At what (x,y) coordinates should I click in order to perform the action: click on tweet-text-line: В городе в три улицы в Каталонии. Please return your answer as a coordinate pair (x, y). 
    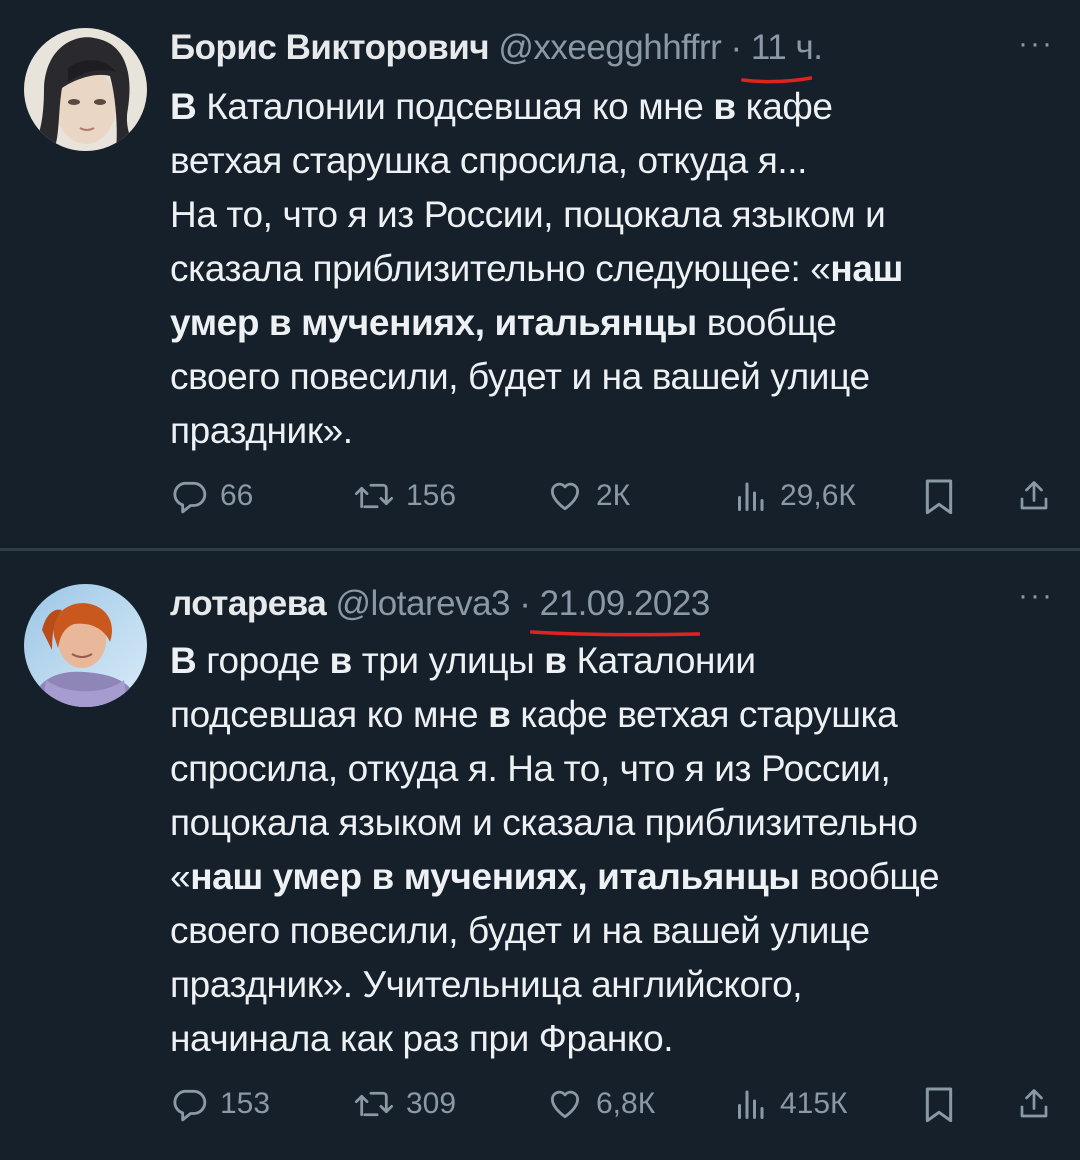
    Looking at the image, I should click on (615, 661).